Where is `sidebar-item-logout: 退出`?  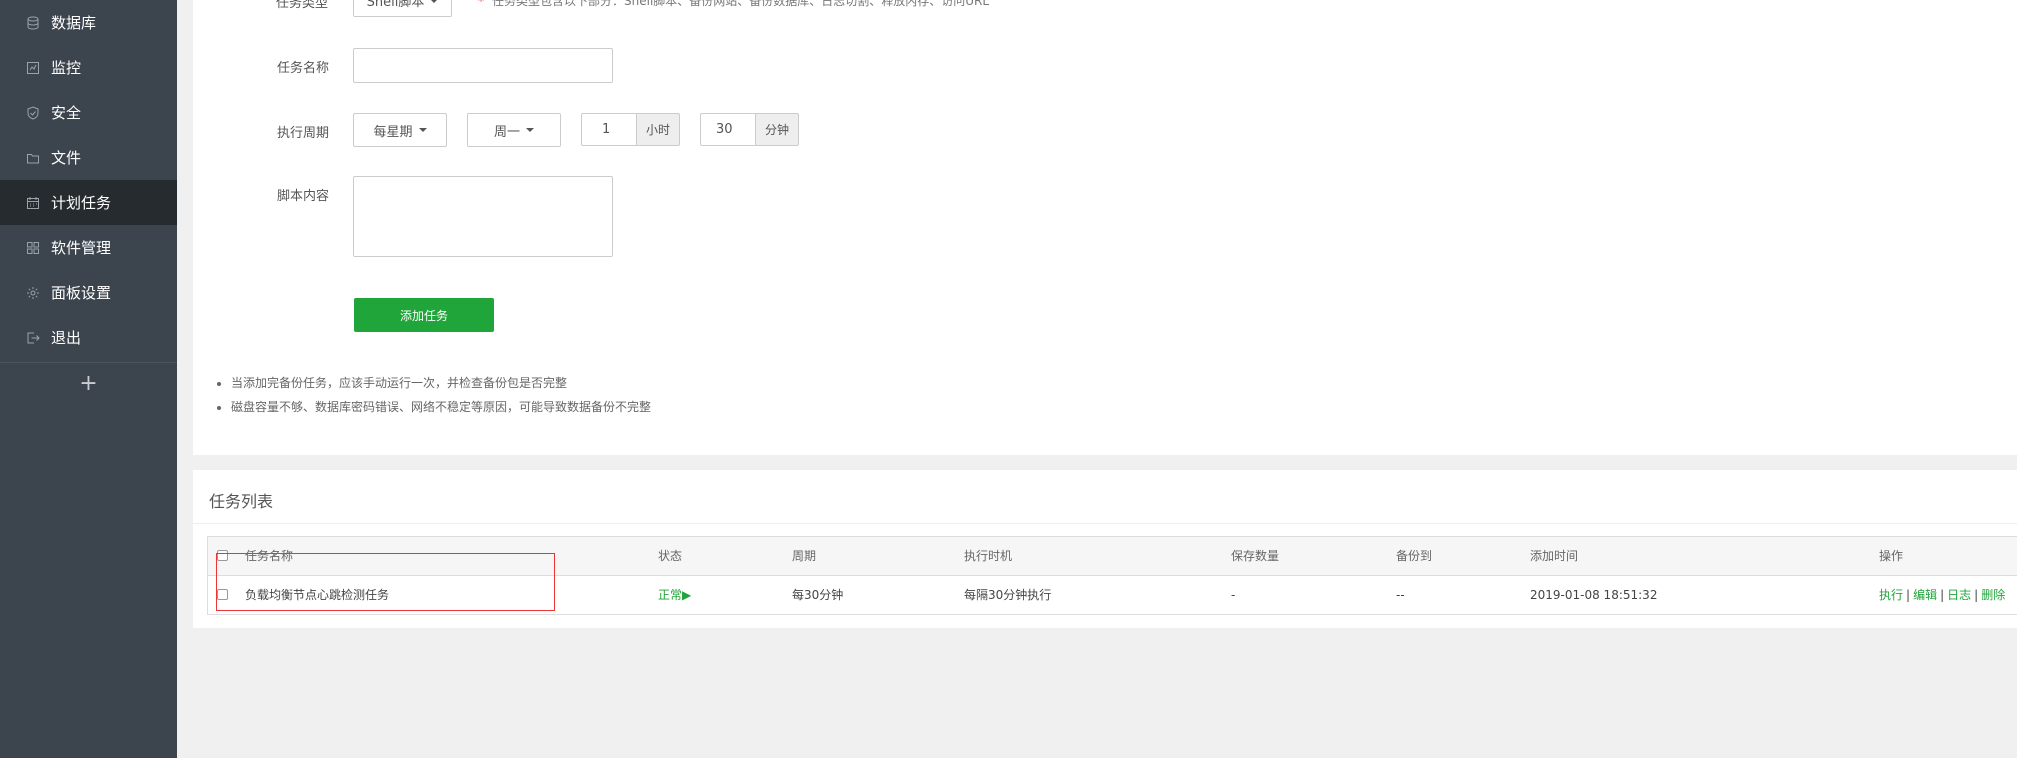 sidebar-item-logout: 退出 is located at coordinates (88, 337).